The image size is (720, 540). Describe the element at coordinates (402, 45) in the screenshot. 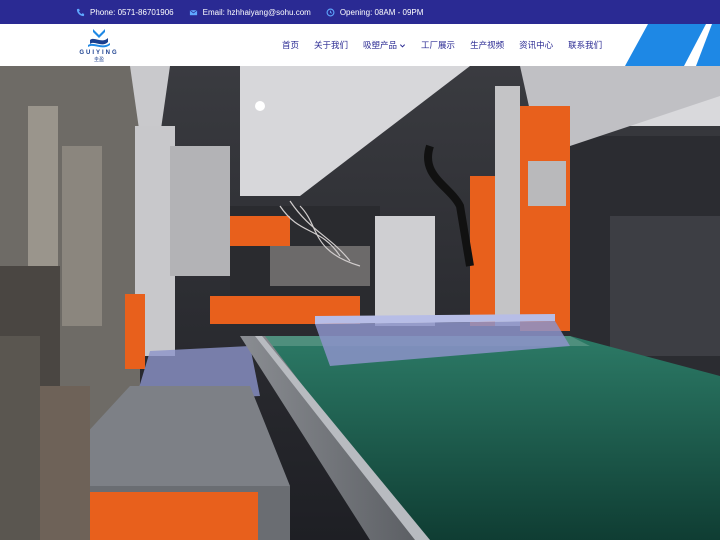

I see `chevron-down-icon` at that location.